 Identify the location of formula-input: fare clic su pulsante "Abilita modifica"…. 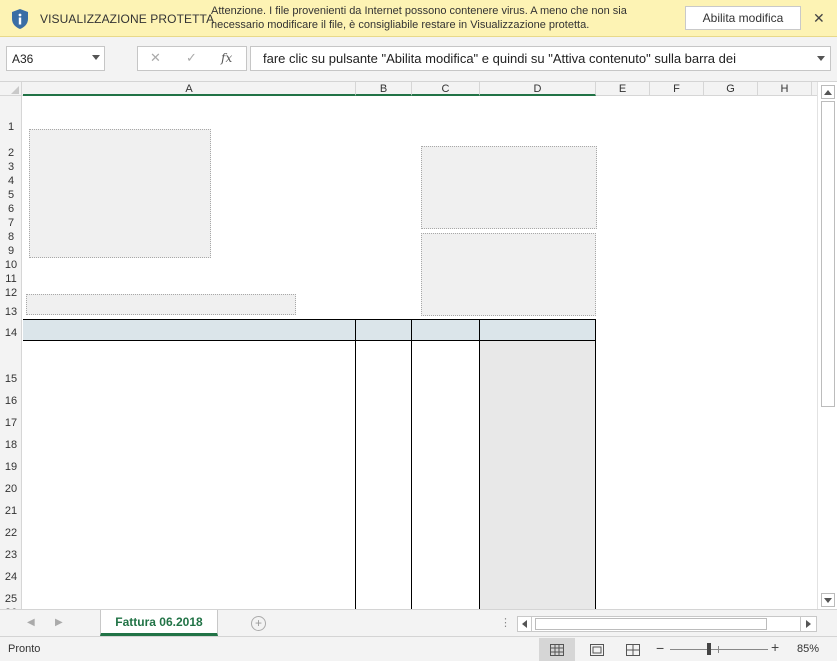
(540, 58).